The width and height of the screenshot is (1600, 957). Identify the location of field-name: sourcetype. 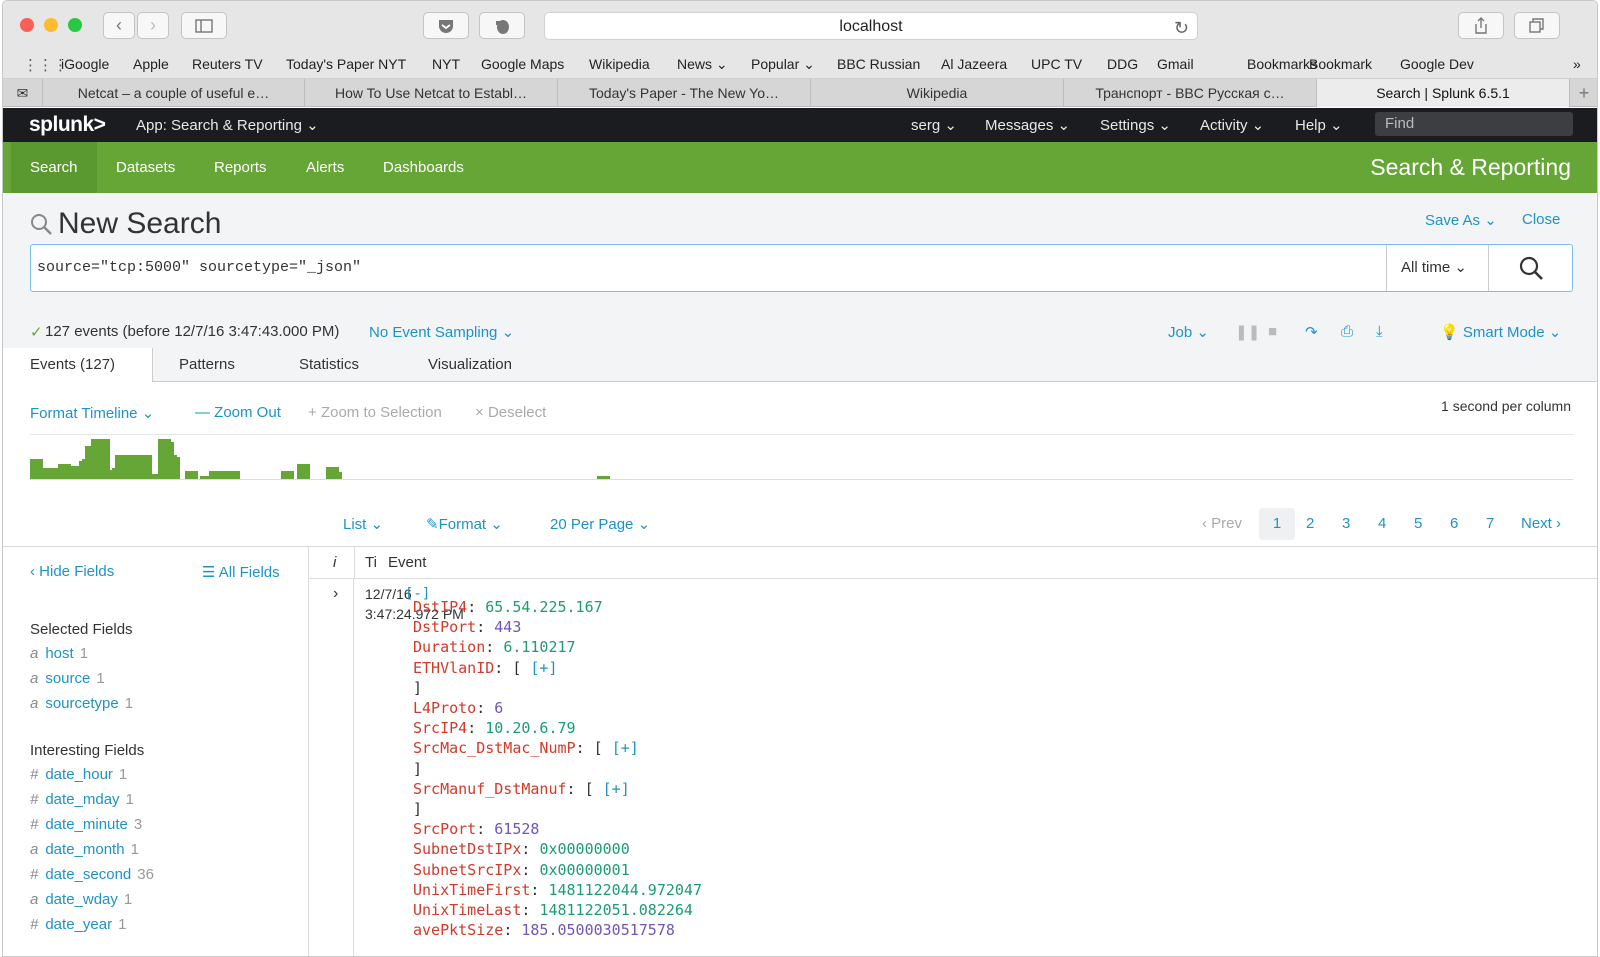
(81, 703).